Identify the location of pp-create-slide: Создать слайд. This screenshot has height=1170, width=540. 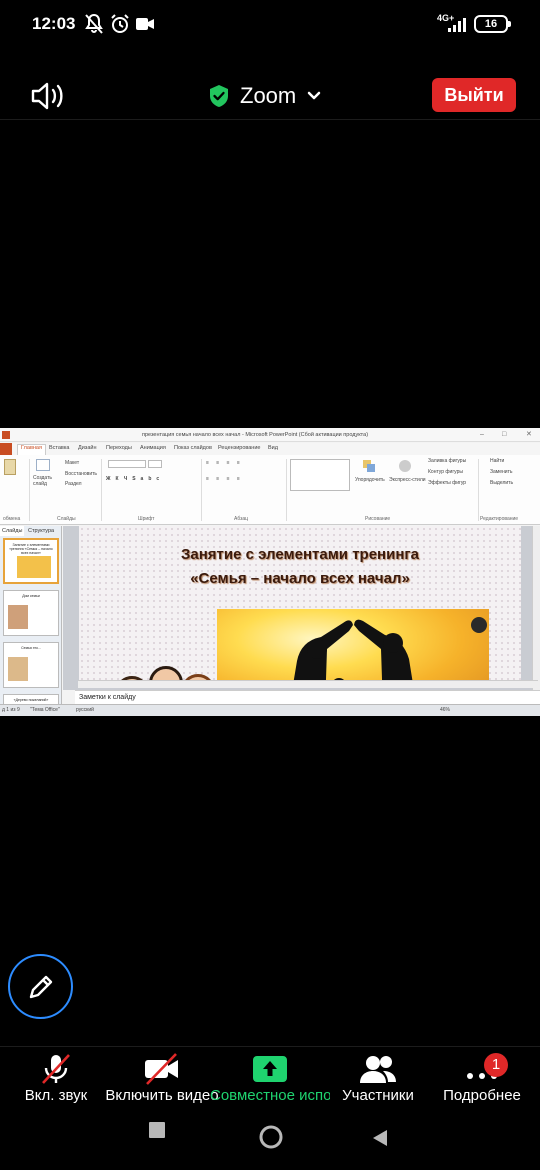
(43, 481).